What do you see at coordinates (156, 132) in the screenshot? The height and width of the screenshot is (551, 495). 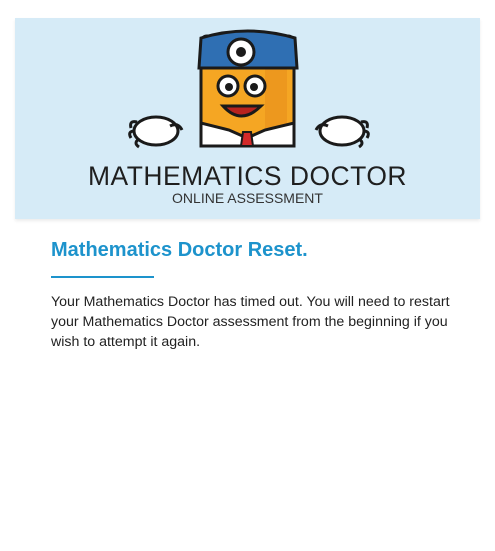 I see `left-glove-icon` at bounding box center [156, 132].